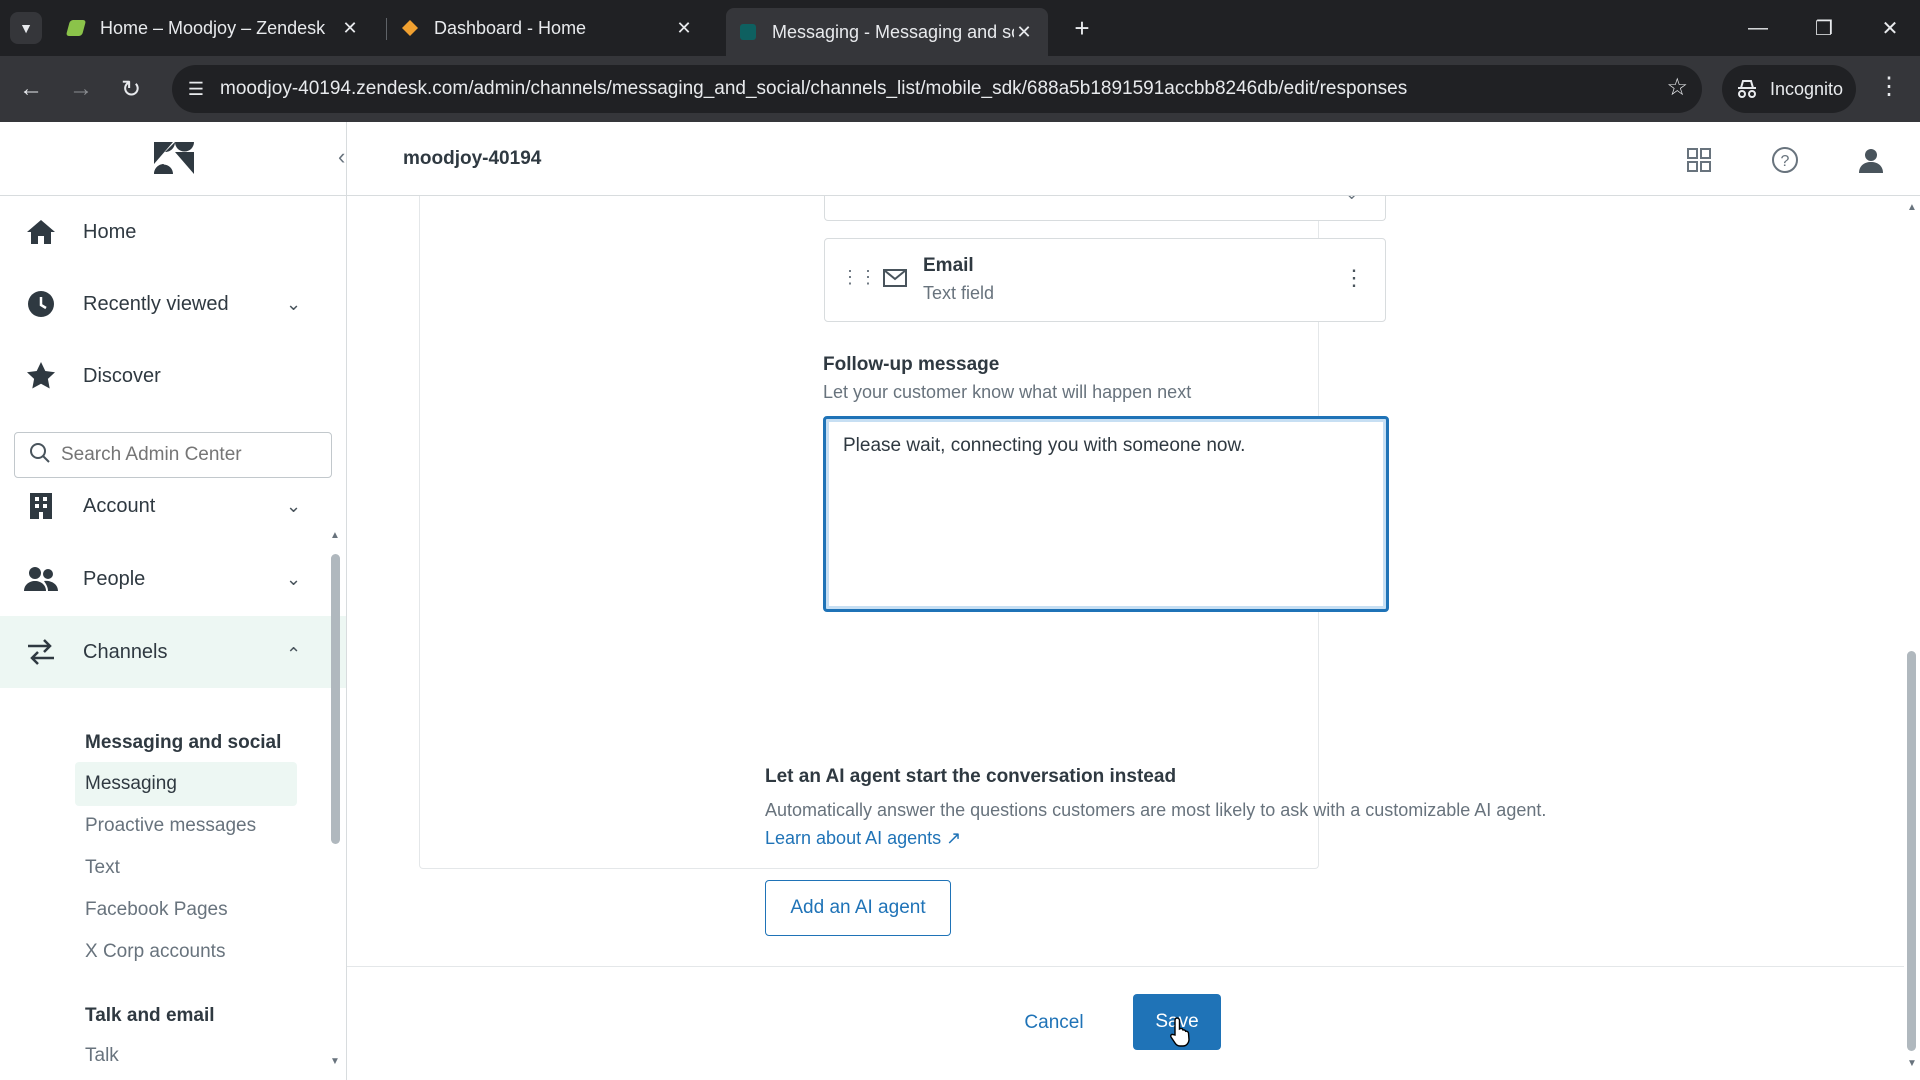 The image size is (1920, 1080). I want to click on dashboard-favicon-icon, so click(410, 28).